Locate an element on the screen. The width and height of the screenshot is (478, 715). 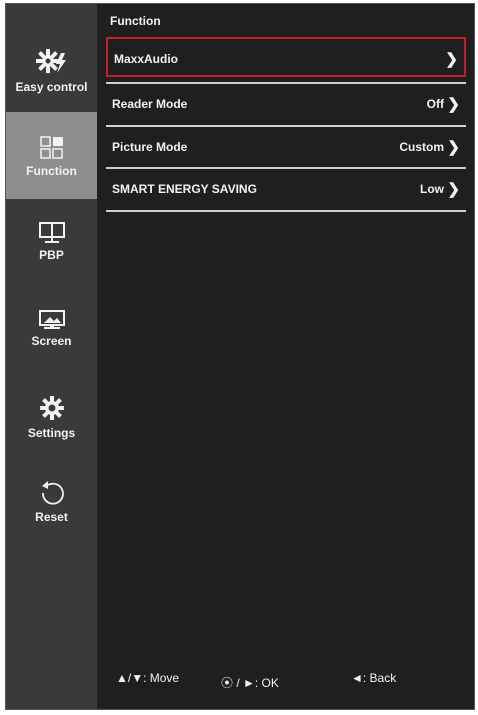
menu-item-label: SMART ENERGY SAVING is located at coordinates (184, 189).